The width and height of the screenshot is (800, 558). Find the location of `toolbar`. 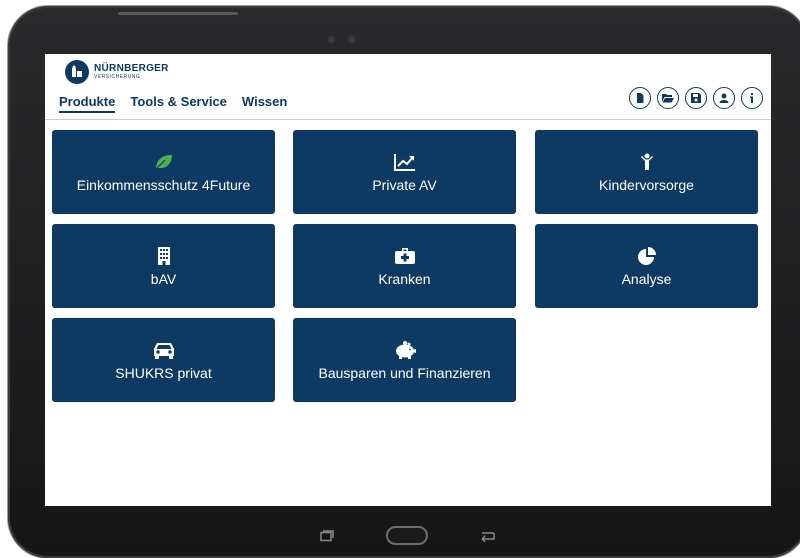

toolbar is located at coordinates (693, 98).